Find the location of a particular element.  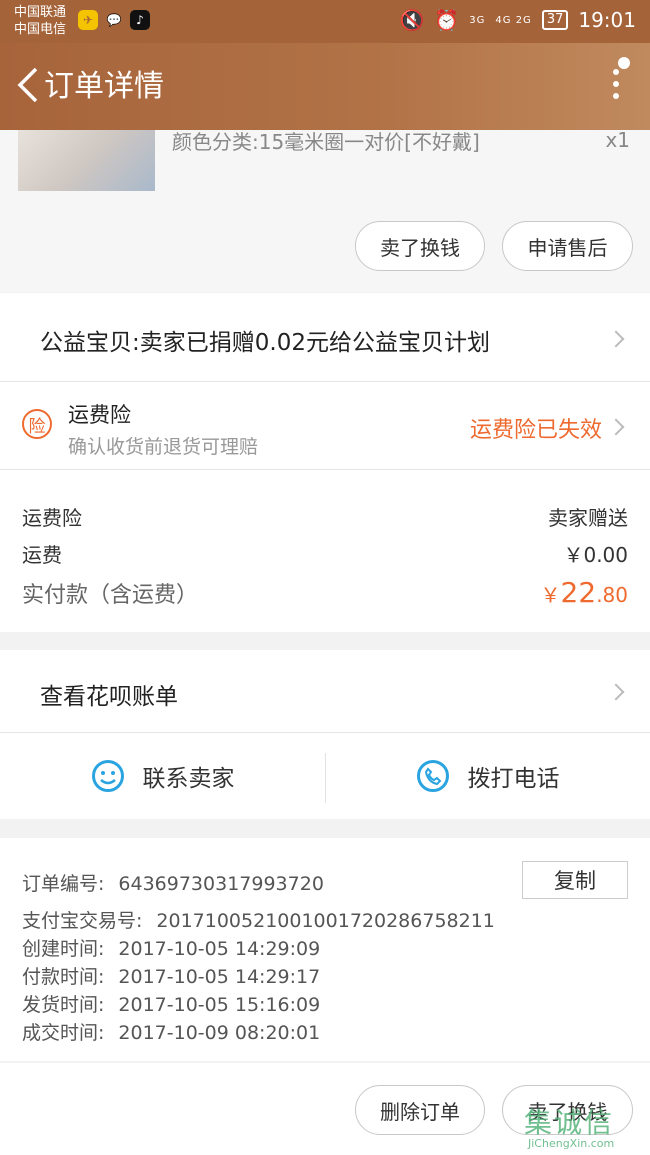

app-bar: 订单详情 is located at coordinates (325, 86).